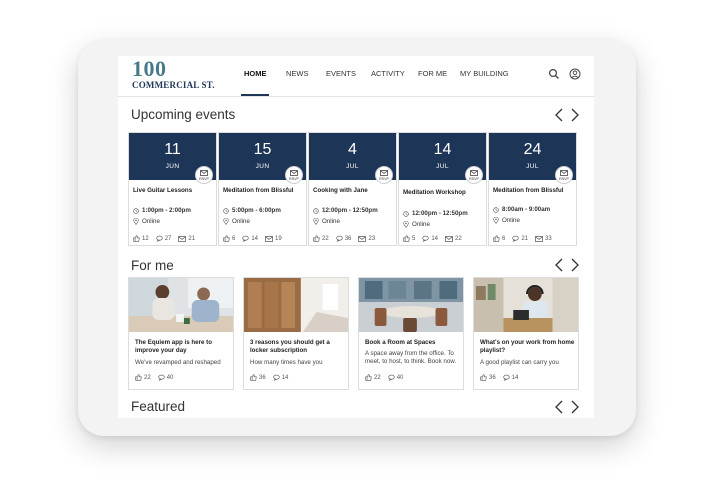 This screenshot has width=722, height=498. I want to click on event-day: 15, so click(262, 149).